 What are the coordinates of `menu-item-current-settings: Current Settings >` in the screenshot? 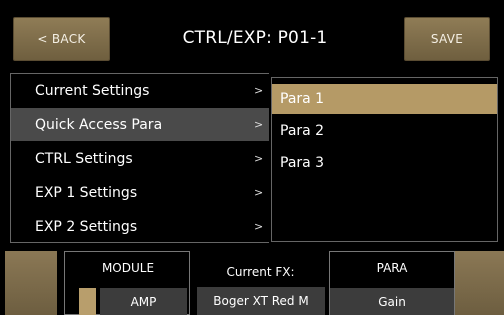 It's located at (140, 90).